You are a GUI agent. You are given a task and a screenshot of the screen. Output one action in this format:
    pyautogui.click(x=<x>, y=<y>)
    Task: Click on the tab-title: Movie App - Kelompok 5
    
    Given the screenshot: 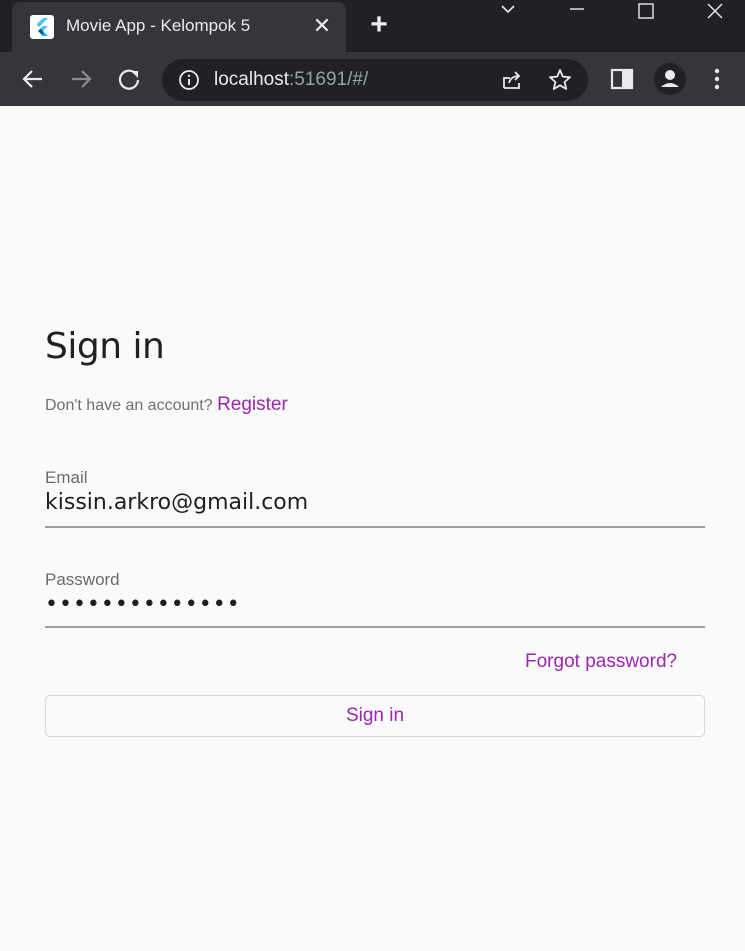 What is the action you would take?
    pyautogui.click(x=158, y=25)
    